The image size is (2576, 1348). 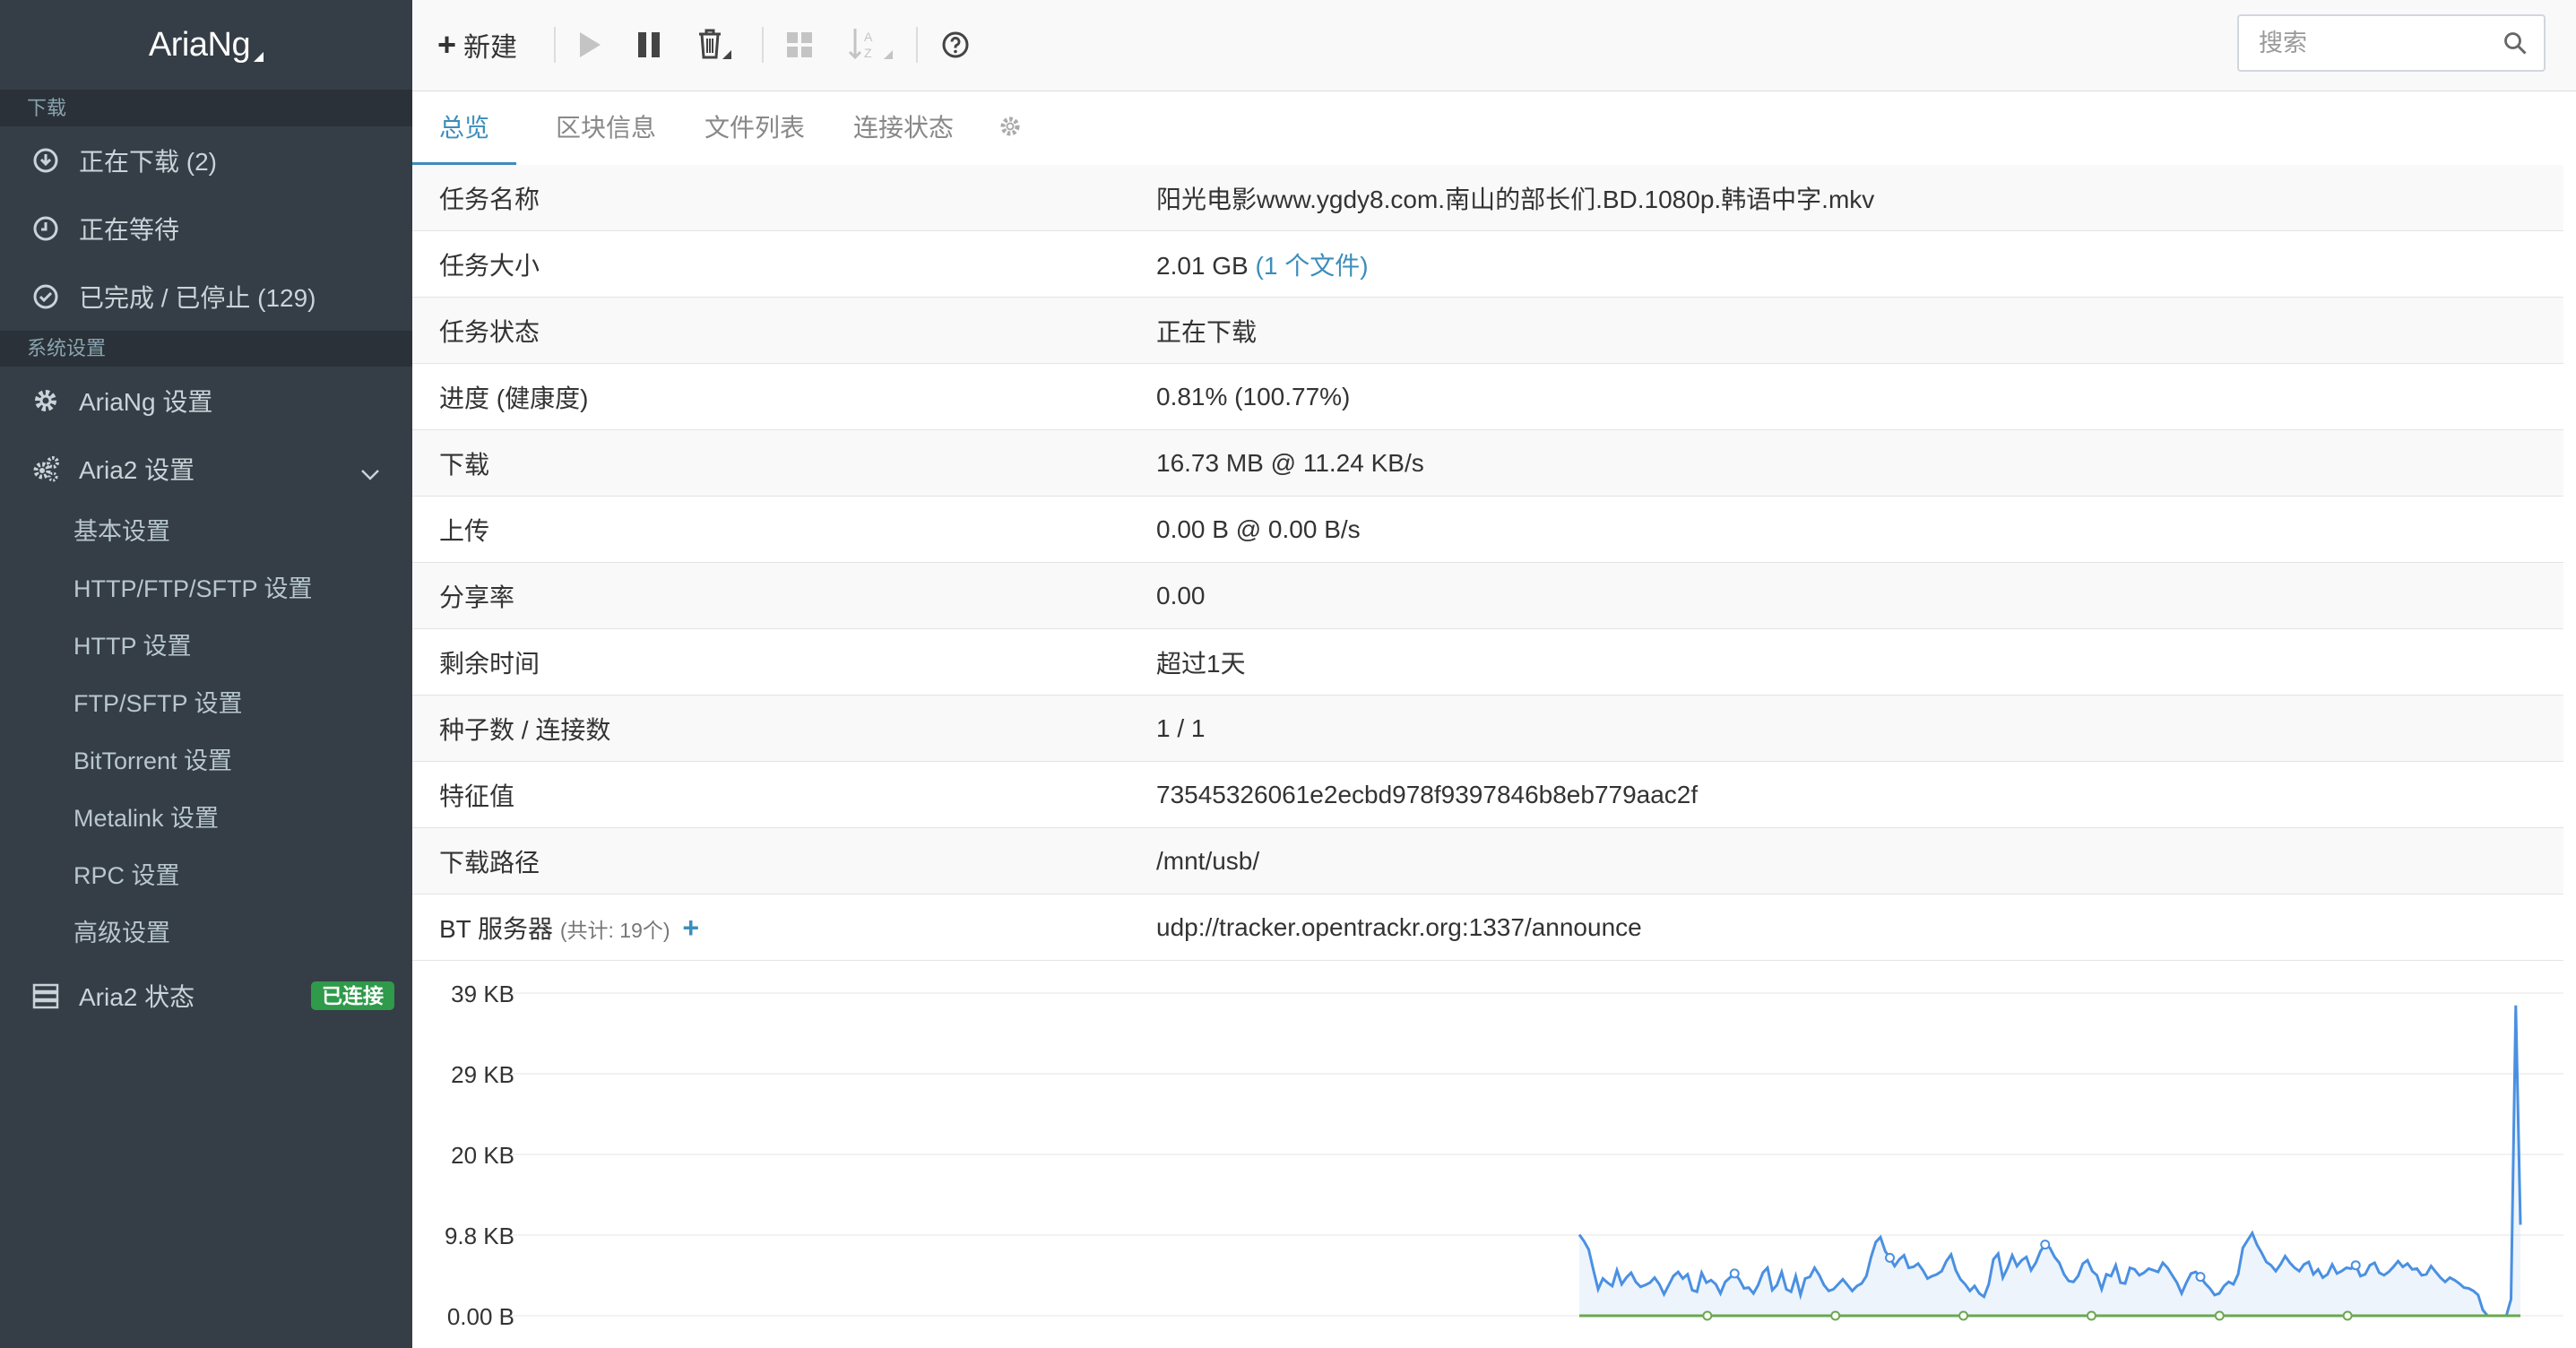 I want to click on sidebar-subitem-http: HTTP 设置, so click(x=206, y=647).